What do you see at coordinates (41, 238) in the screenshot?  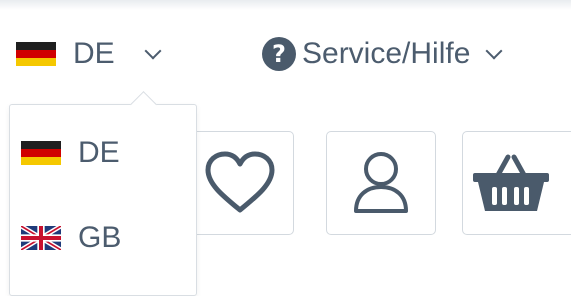 I see `uk-flag-icon` at bounding box center [41, 238].